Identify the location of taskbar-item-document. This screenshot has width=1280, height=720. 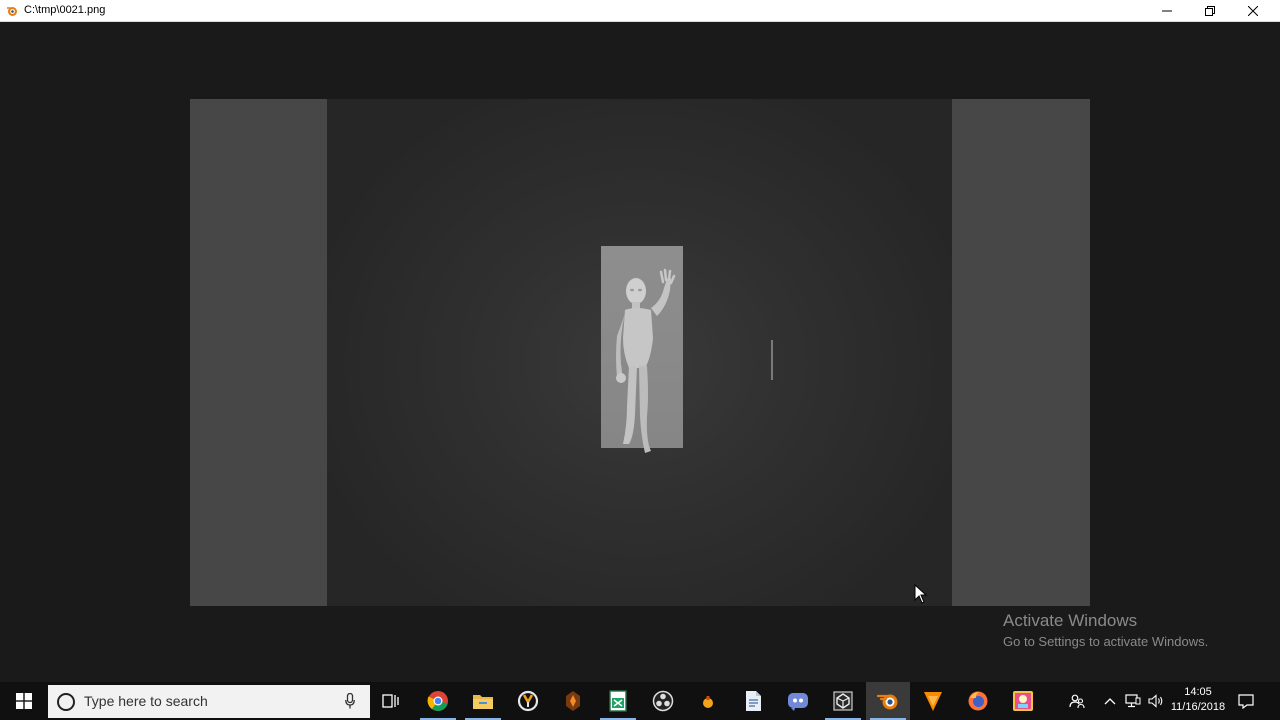
(753, 701).